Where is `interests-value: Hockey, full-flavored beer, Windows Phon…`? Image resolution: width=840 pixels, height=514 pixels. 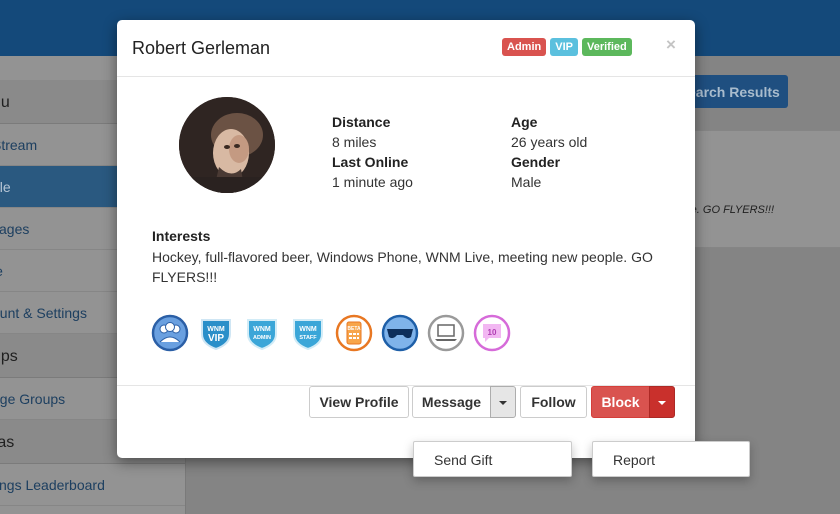
interests-value: Hockey, full-flavored beer, Windows Phon… is located at coordinates (402, 267).